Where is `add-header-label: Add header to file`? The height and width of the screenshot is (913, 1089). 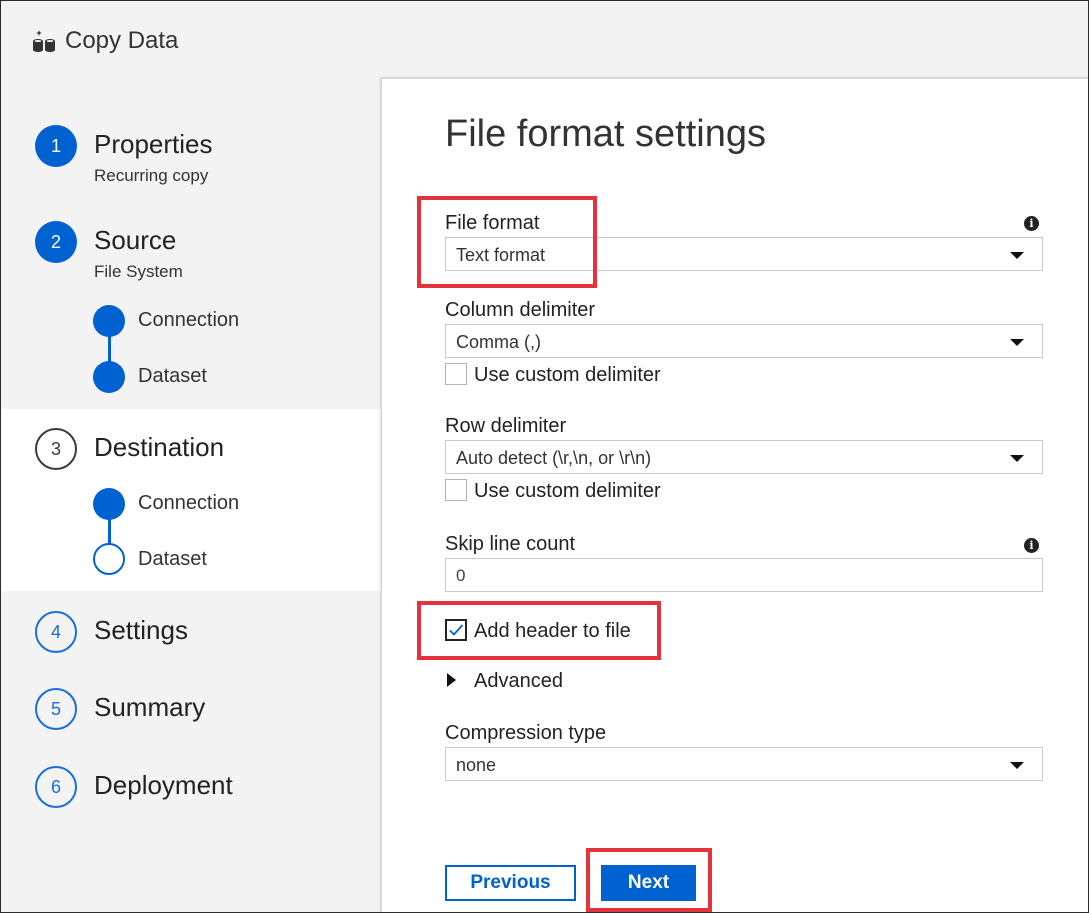
add-header-label: Add header to file is located at coordinates (552, 631).